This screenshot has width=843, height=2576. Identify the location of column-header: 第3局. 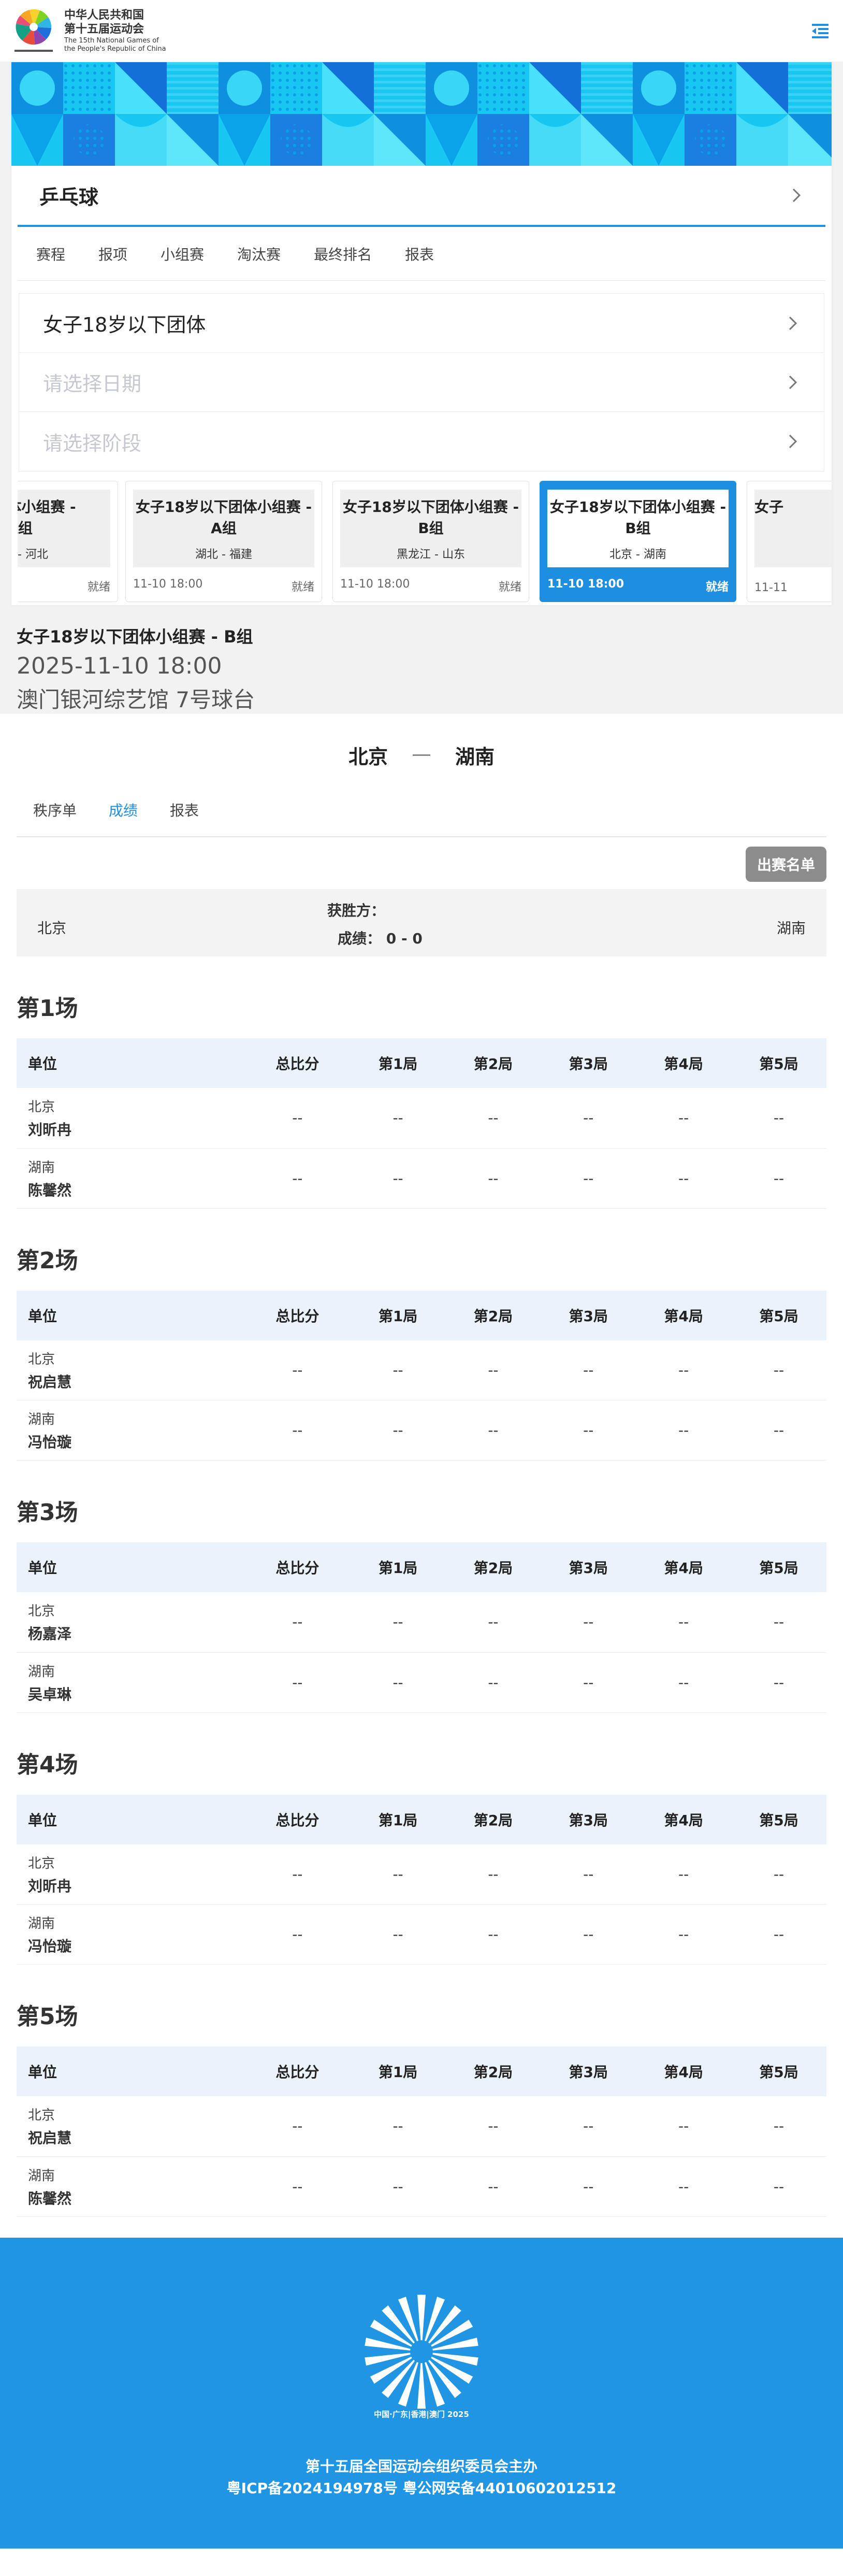
(589, 1819).